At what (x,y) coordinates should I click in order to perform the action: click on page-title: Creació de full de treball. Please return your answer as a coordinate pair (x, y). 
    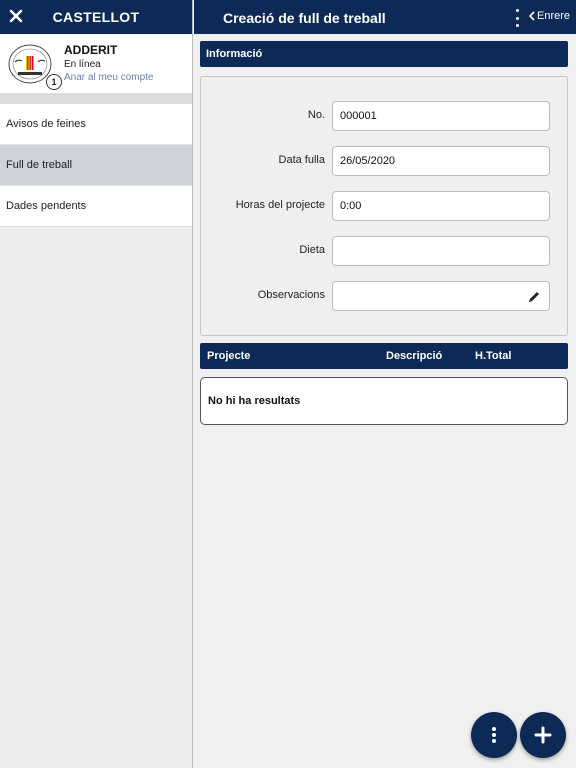
    Looking at the image, I should click on (304, 18).